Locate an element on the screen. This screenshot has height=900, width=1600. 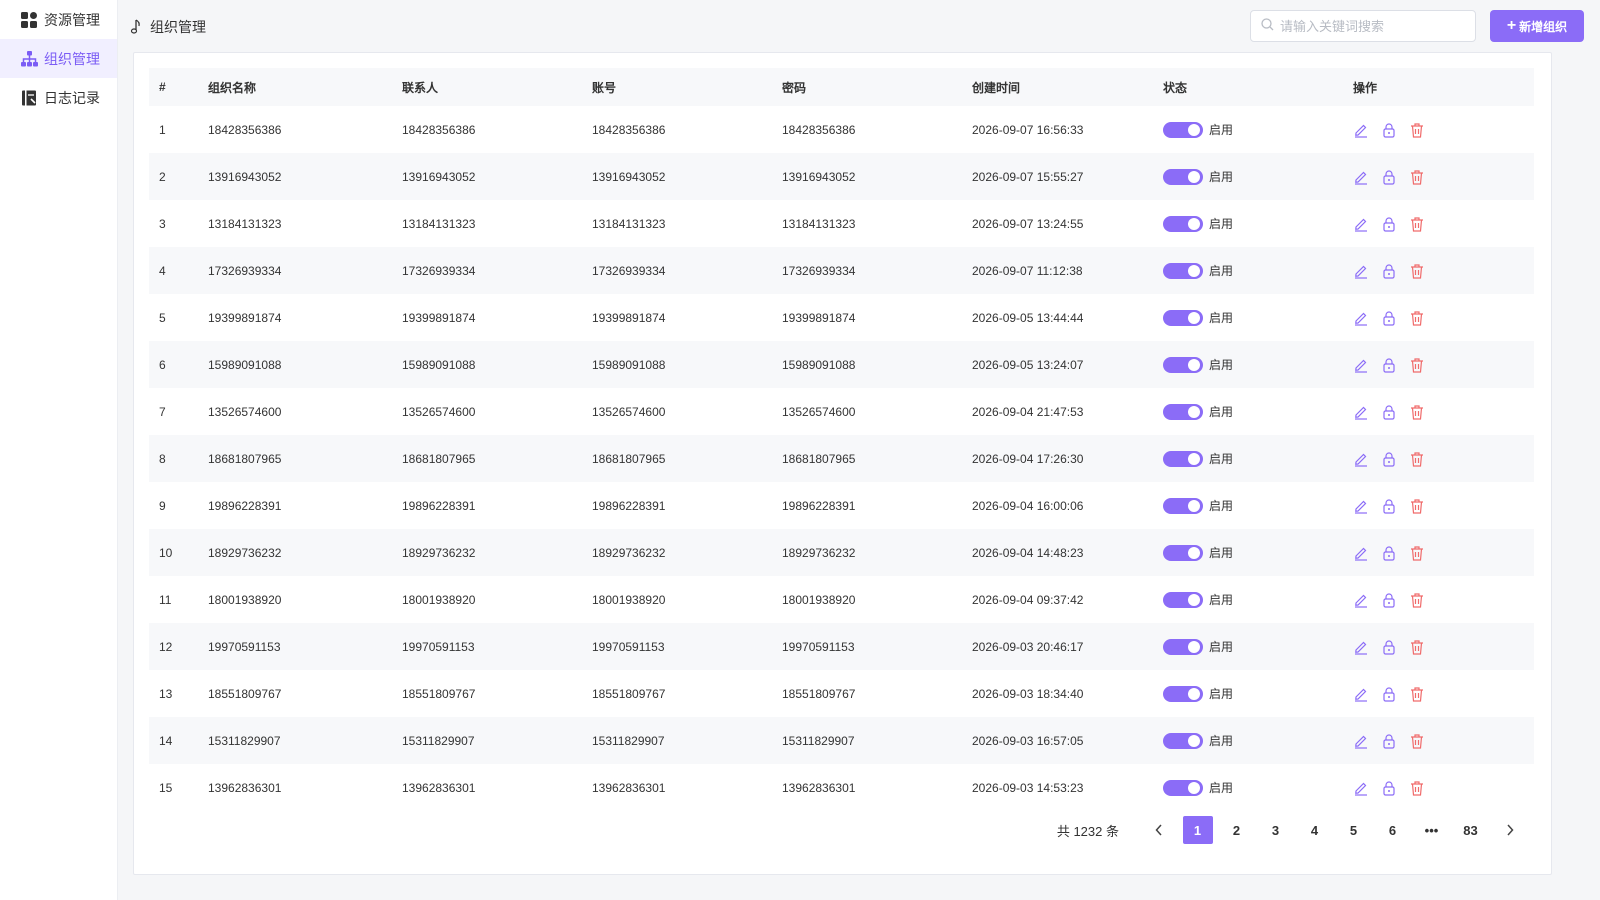
cell-password: 18929736232 is located at coordinates (819, 552).